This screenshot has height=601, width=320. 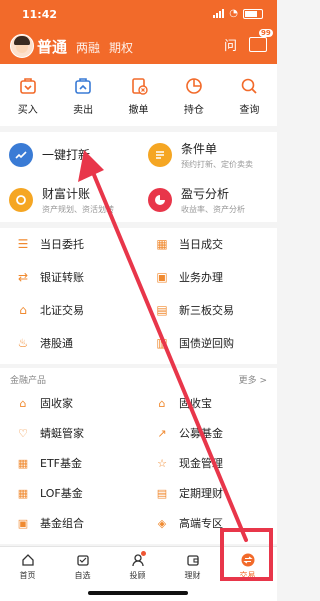 What do you see at coordinates (27, 95) in the screenshot?
I see `buy-button: 买入` at bounding box center [27, 95].